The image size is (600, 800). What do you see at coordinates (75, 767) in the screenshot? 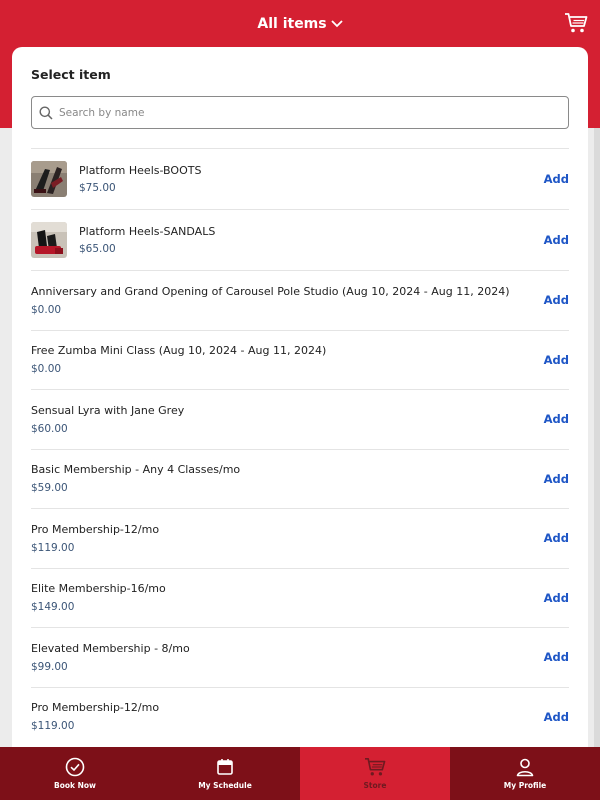
I see `check-circle-icon` at bounding box center [75, 767].